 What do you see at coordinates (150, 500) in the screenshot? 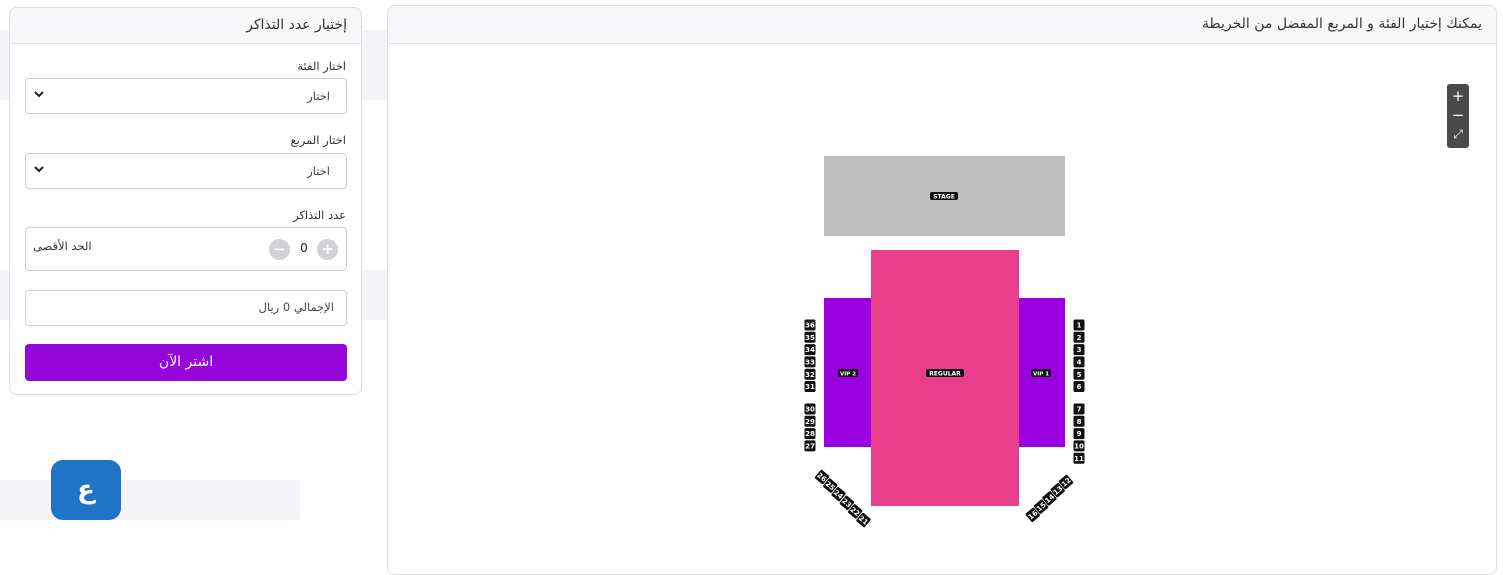
I see `background-stripe` at bounding box center [150, 500].